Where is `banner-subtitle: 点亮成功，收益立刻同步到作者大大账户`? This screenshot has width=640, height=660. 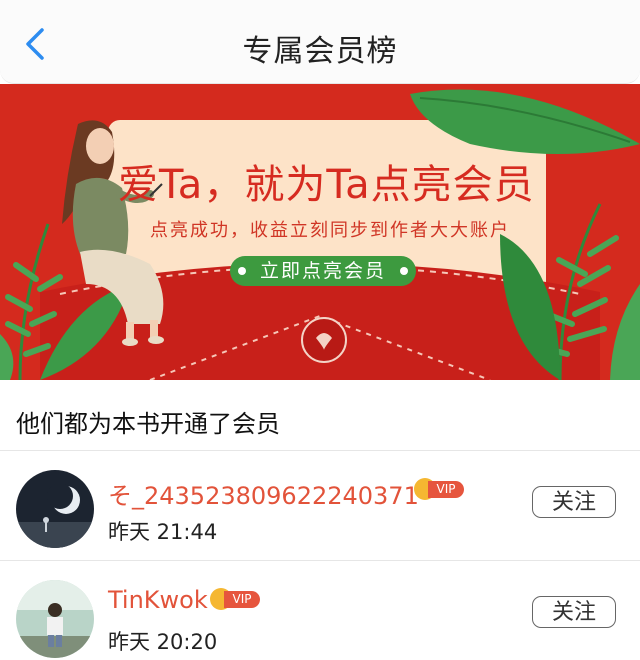 banner-subtitle: 点亮成功，收益立刻同步到作者大大账户 is located at coordinates (330, 230).